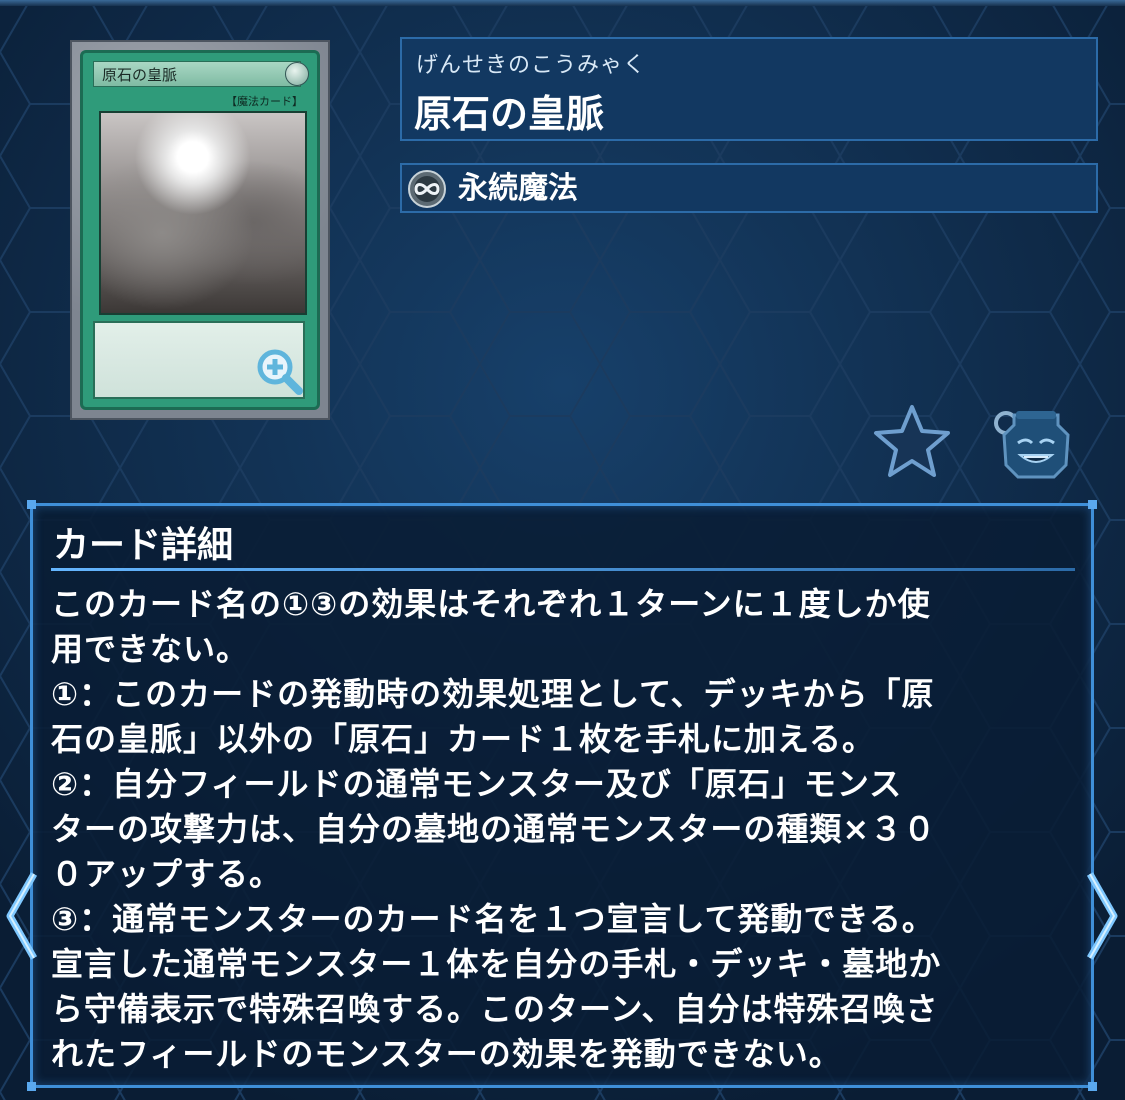  What do you see at coordinates (493, 694) in the screenshot?
I see `effect-line: ①：このカードの発動時の効果処理として、デッキから「原` at bounding box center [493, 694].